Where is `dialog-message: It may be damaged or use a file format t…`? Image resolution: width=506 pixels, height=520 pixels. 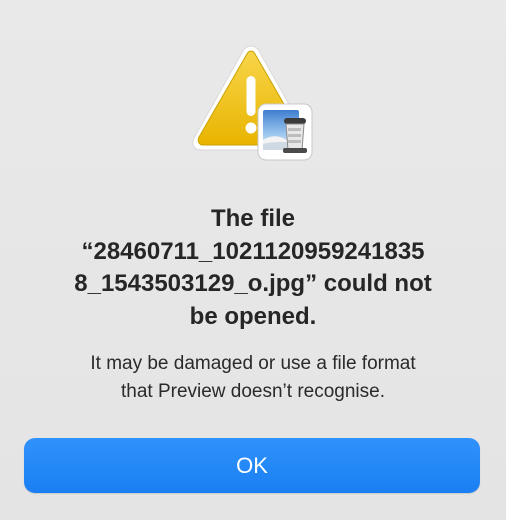 dialog-message: It may be damaged or use a file format t… is located at coordinates (253, 378).